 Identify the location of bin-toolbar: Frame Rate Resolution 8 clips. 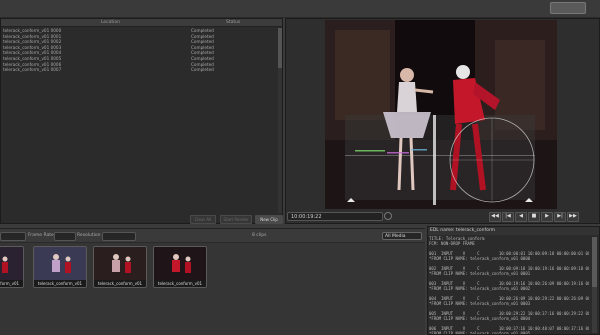
(212, 236).